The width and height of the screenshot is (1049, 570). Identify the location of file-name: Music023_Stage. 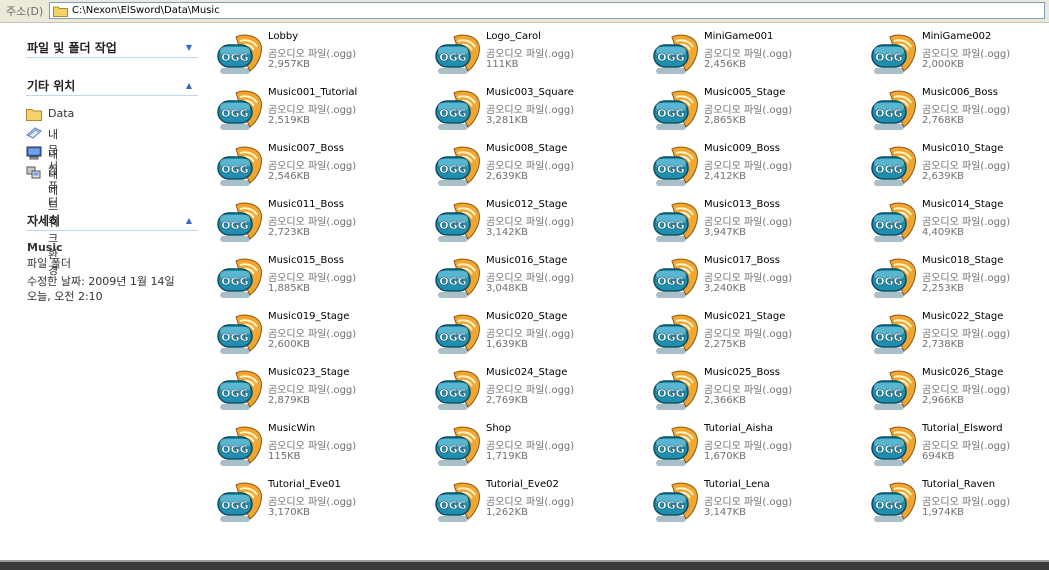
(309, 372).